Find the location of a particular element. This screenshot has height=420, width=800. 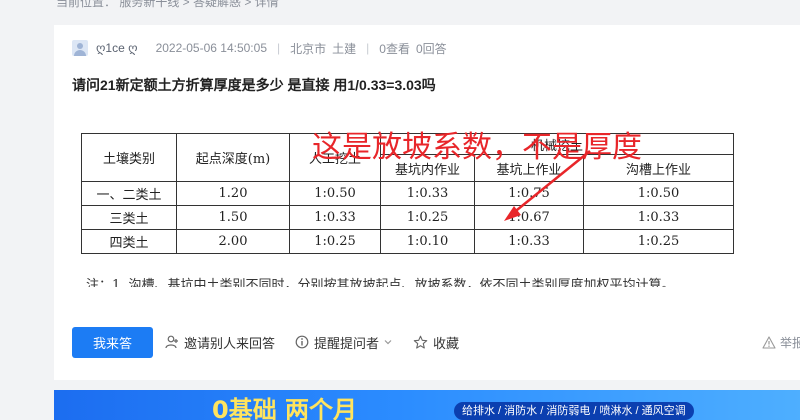

star-icon is located at coordinates (420, 342).